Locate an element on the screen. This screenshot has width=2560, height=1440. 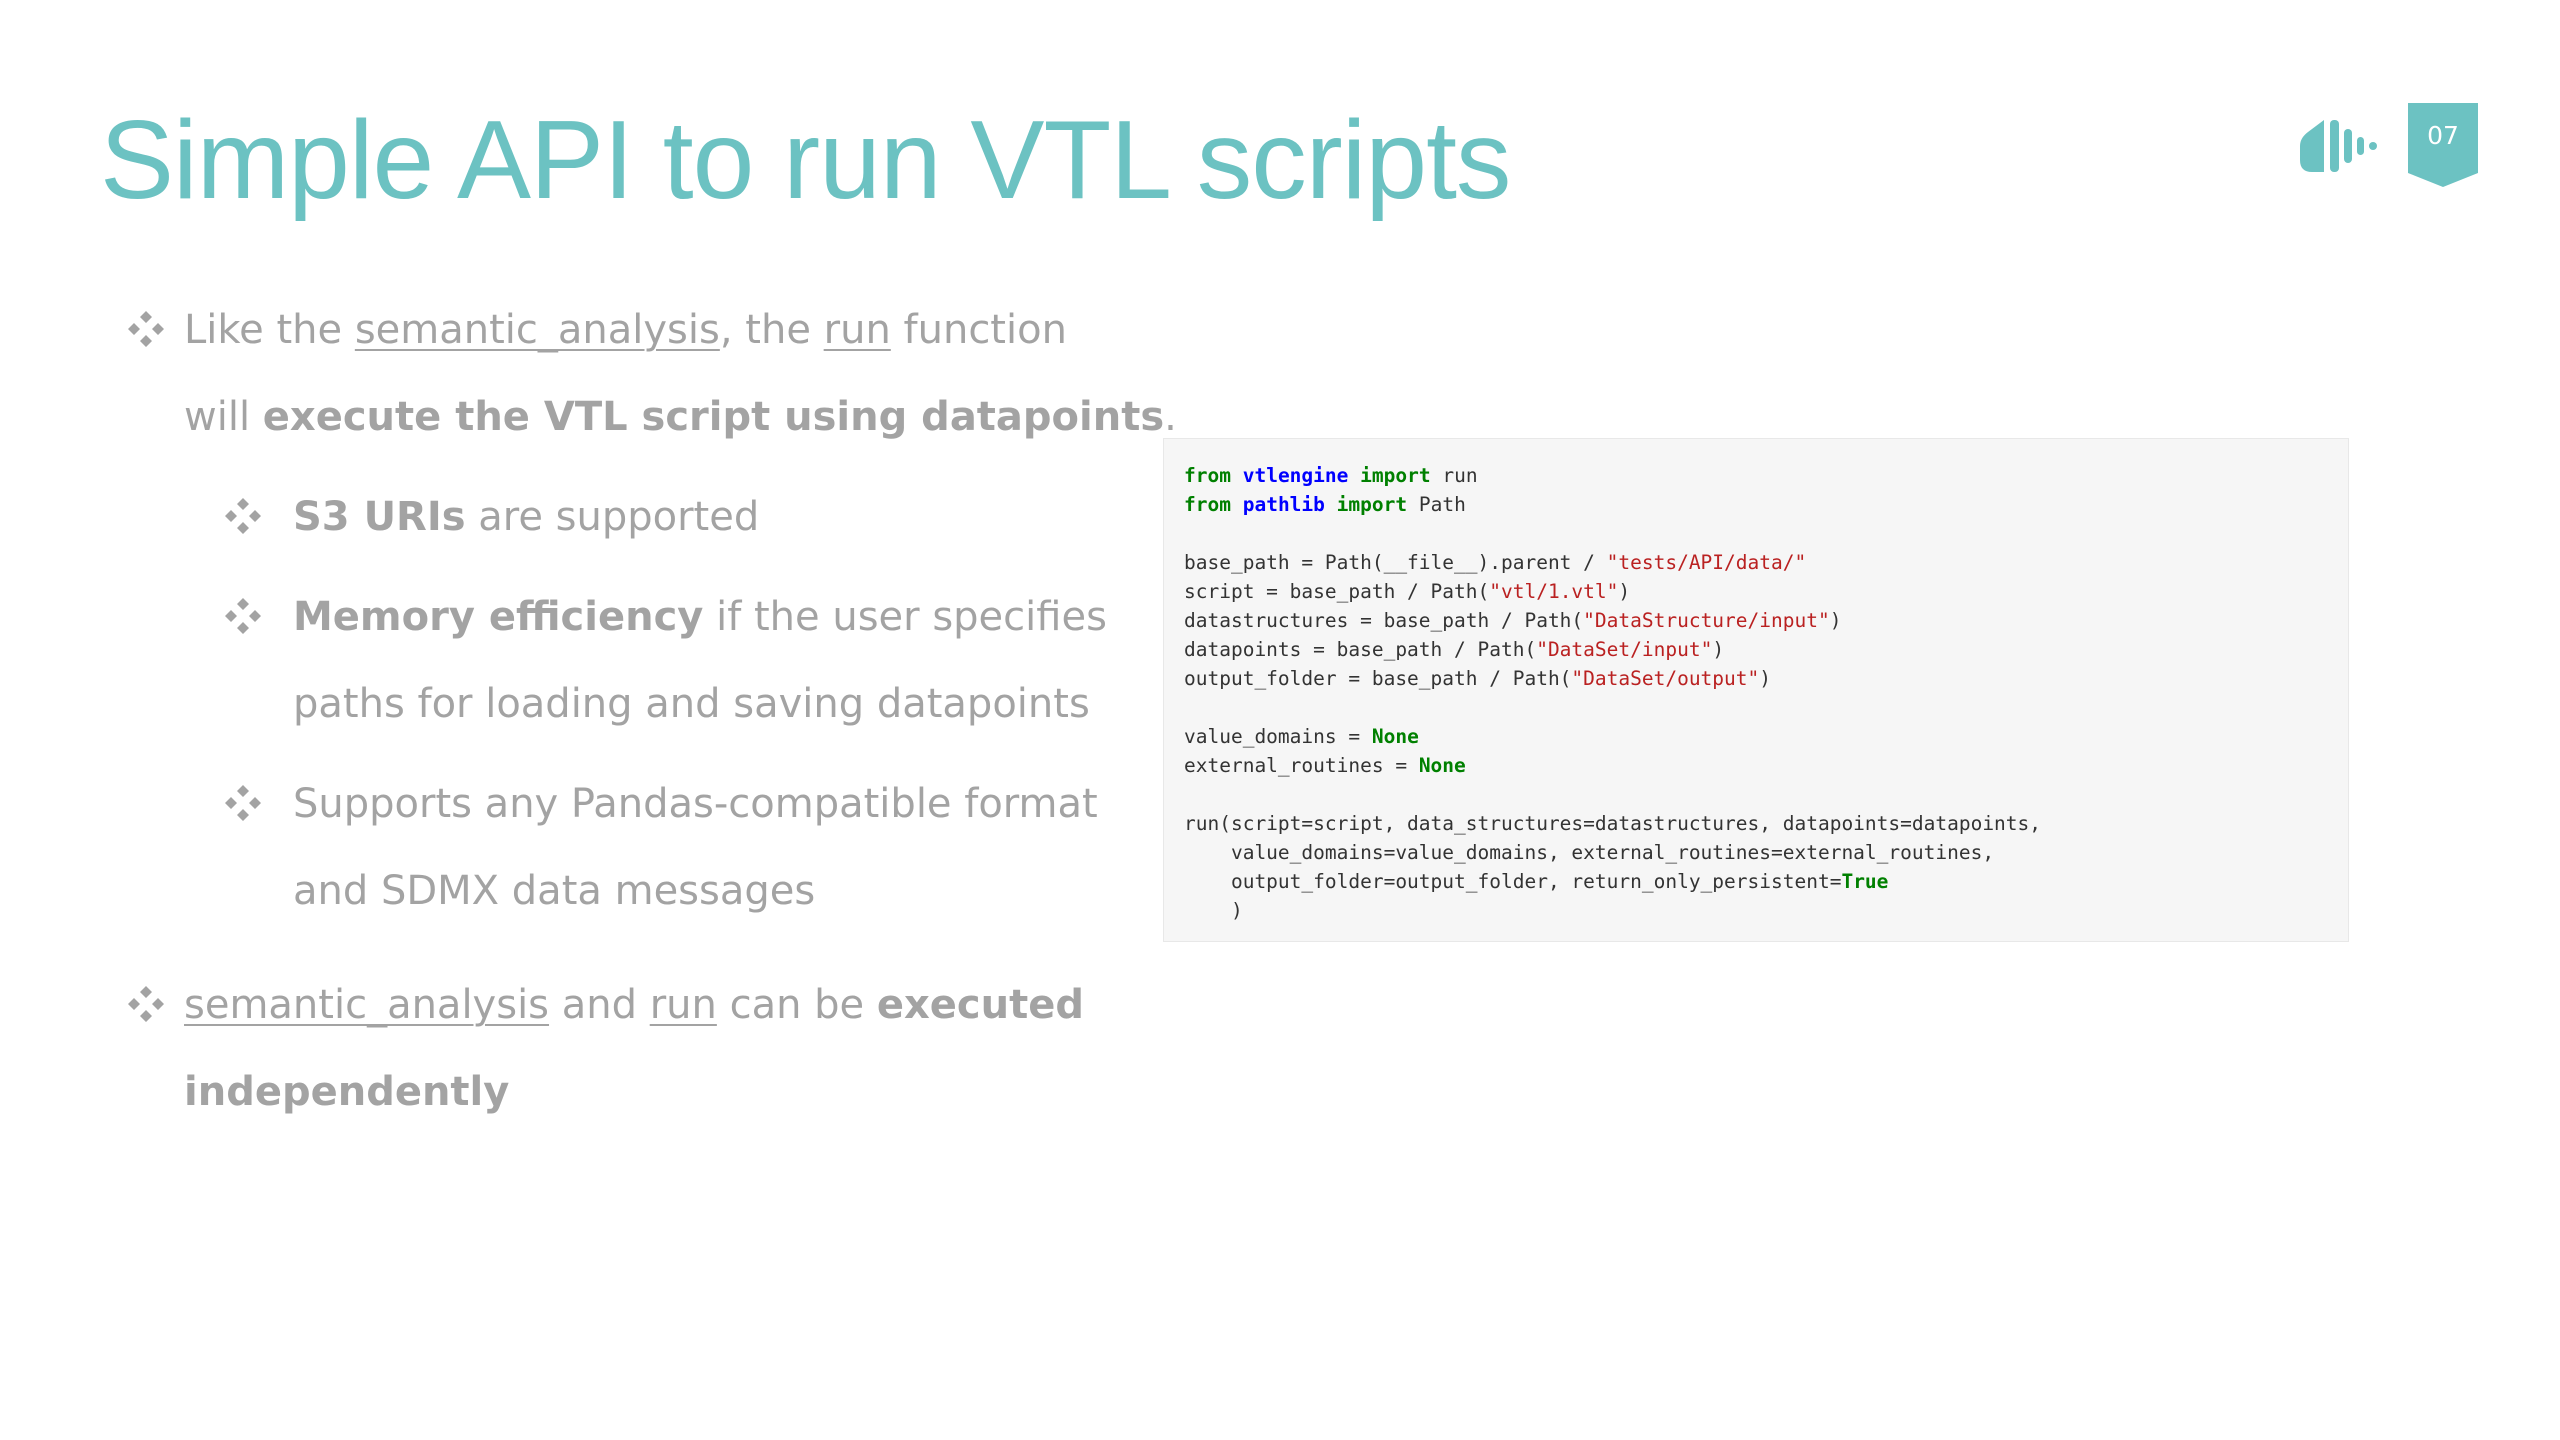
code-line-16: ) is located at coordinates (1612, 910).